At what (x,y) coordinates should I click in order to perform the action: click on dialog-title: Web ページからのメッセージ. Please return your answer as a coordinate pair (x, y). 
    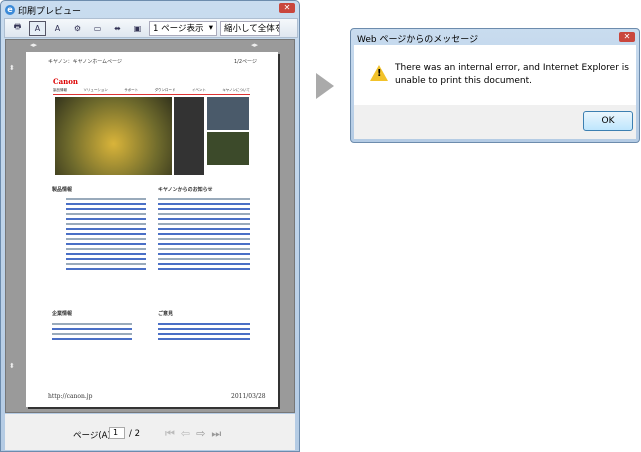
    Looking at the image, I should click on (418, 40).